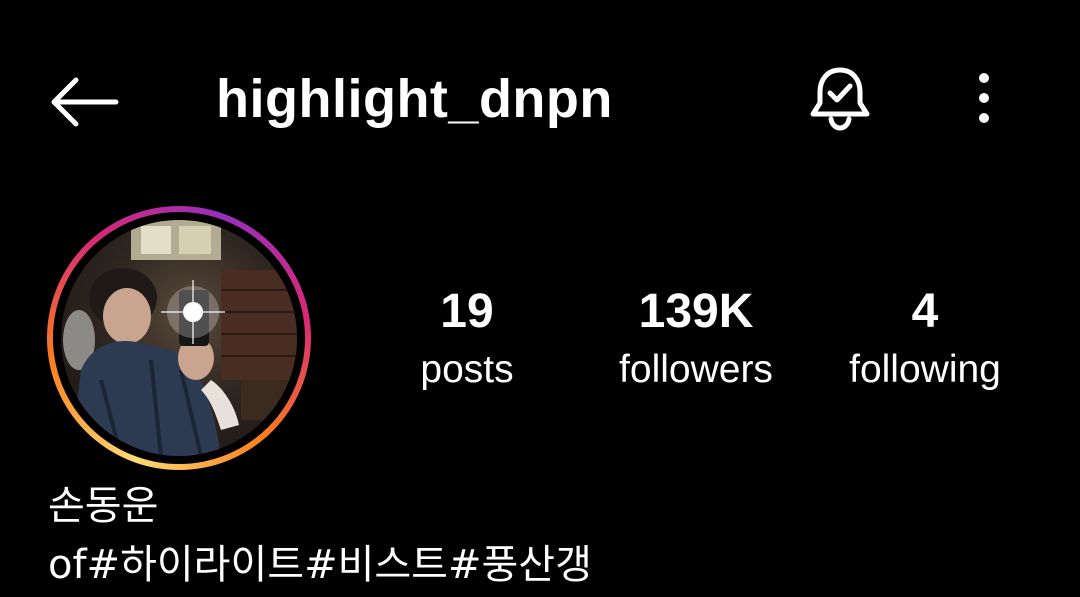  What do you see at coordinates (696, 369) in the screenshot?
I see `followers-label: followers` at bounding box center [696, 369].